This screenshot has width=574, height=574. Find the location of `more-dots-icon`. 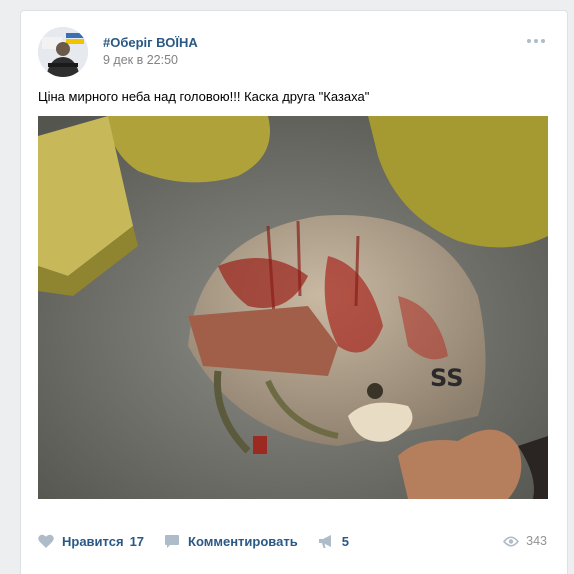

more-dots-icon is located at coordinates (537, 41).